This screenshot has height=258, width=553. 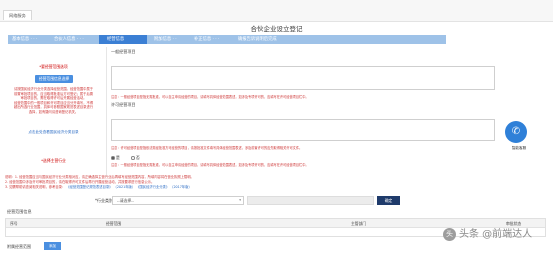 I want to click on step-basic-info: 基本信息 · · ·, so click(x=24, y=39).